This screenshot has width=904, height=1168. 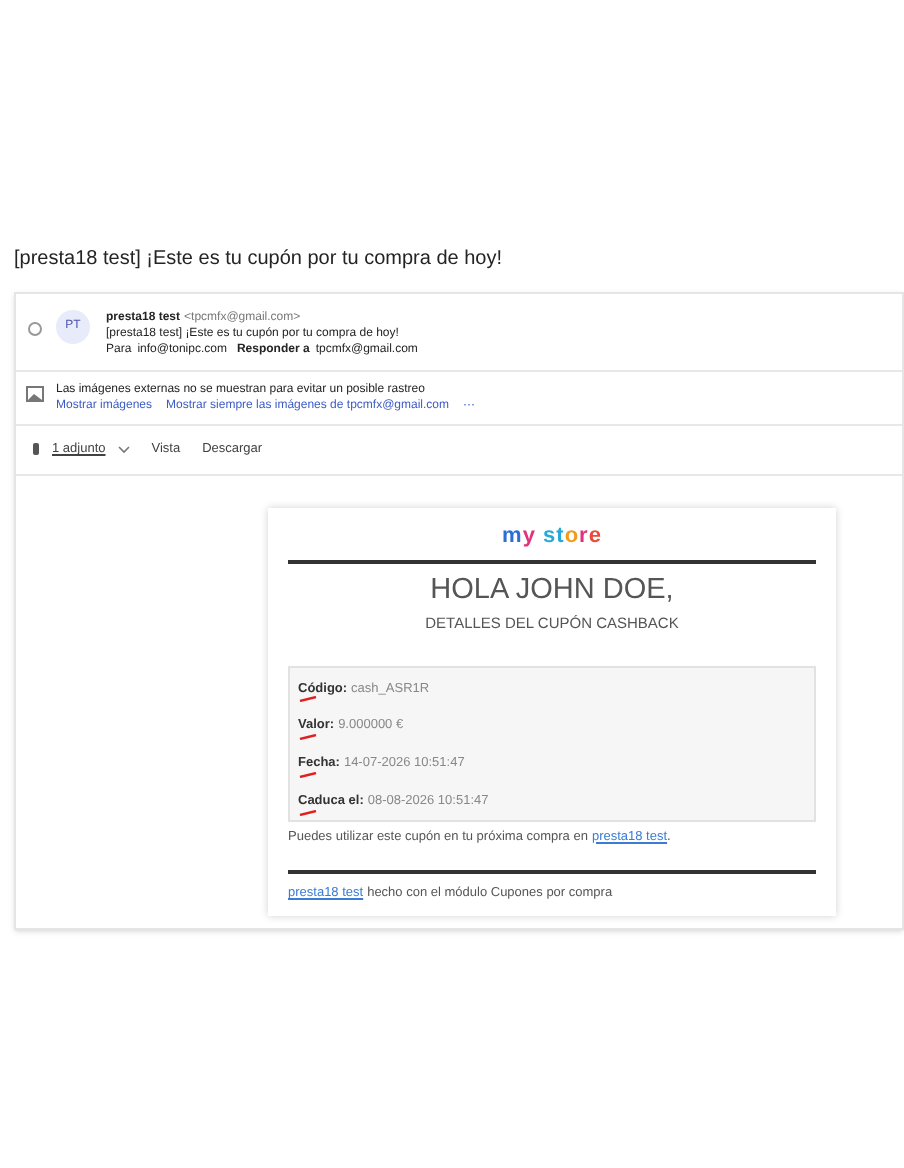 I want to click on store-logo: my store, so click(x=552, y=536).